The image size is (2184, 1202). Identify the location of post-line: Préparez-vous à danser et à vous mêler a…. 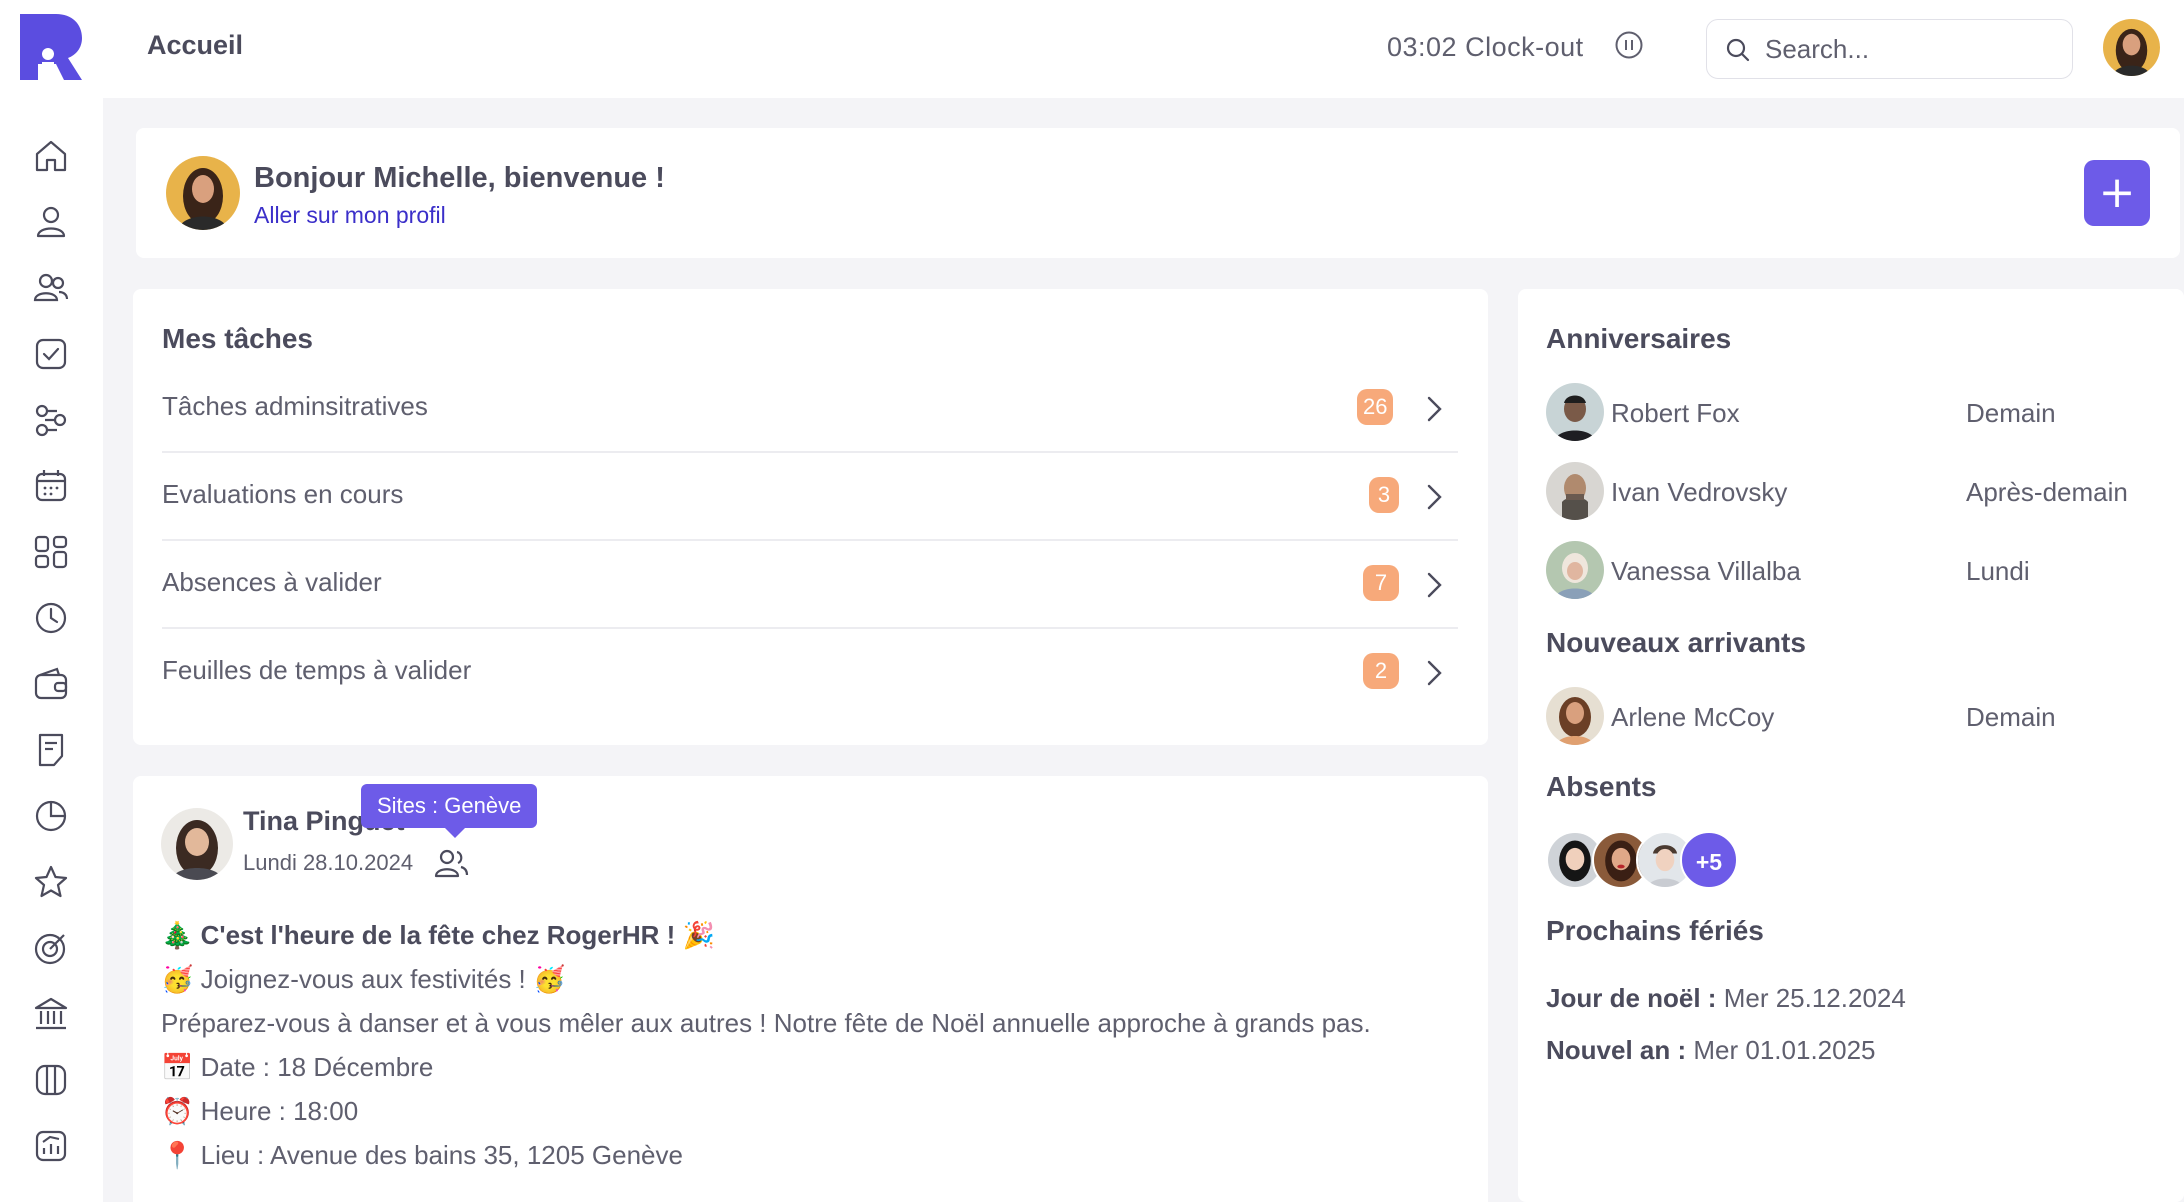
(766, 1023).